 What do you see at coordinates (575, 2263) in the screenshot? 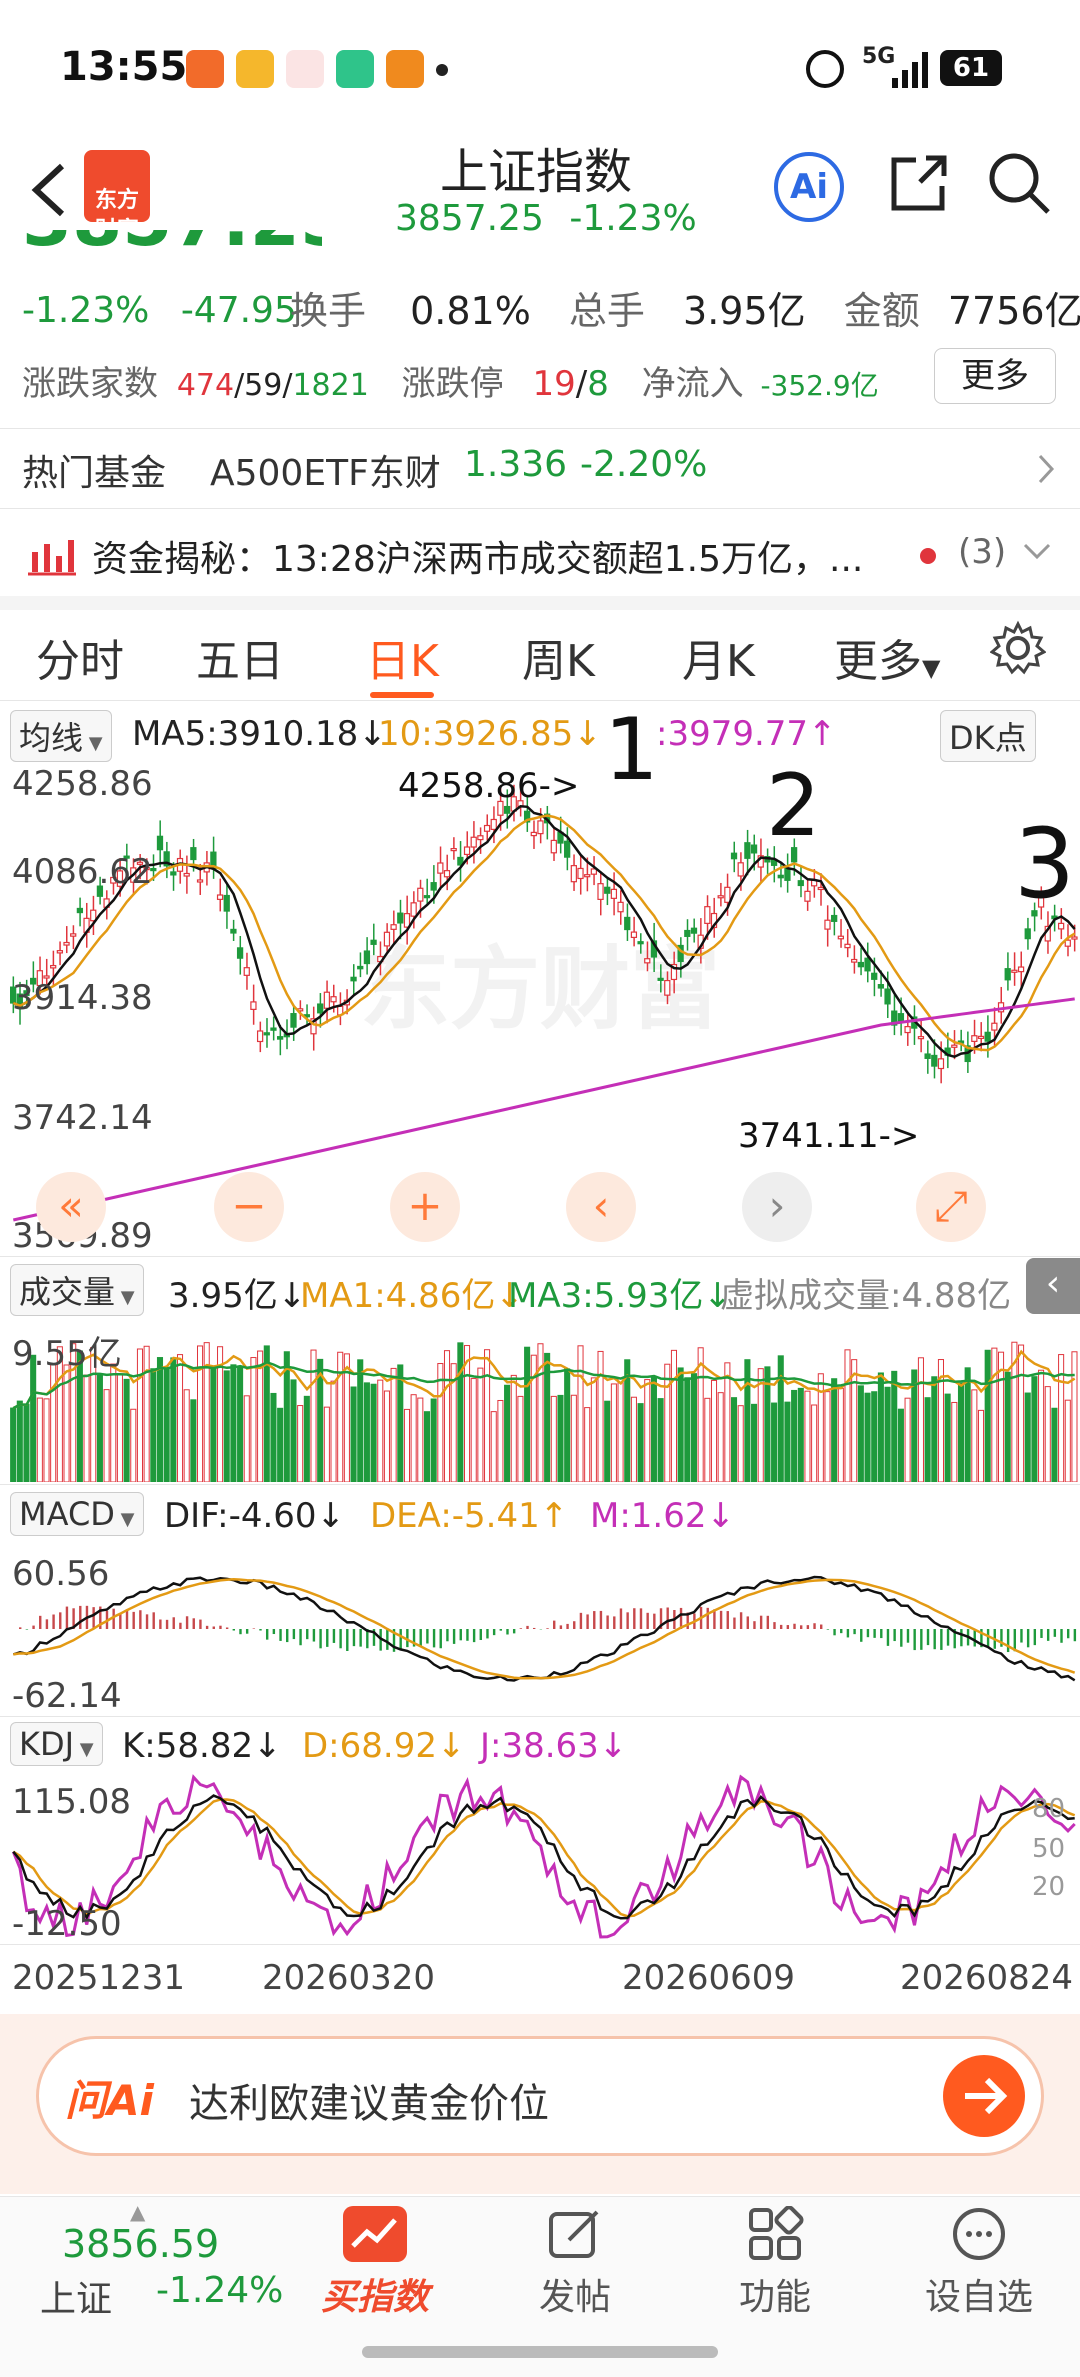
I see `nav-post: 发帖` at bounding box center [575, 2263].